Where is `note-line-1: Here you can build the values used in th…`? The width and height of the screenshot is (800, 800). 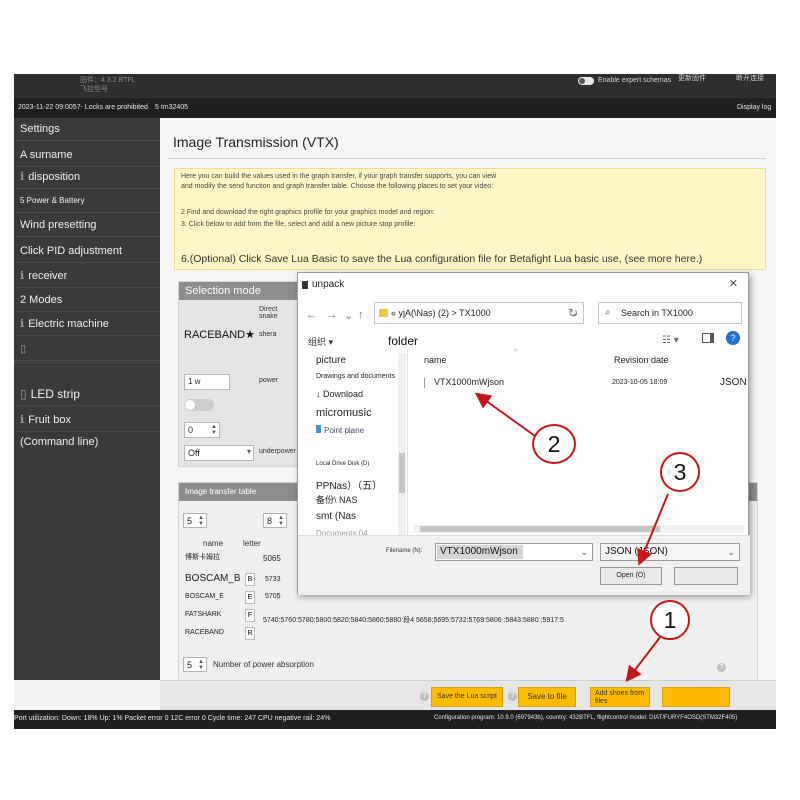
note-line-1: Here you can build the values used in th… is located at coordinates (339, 176).